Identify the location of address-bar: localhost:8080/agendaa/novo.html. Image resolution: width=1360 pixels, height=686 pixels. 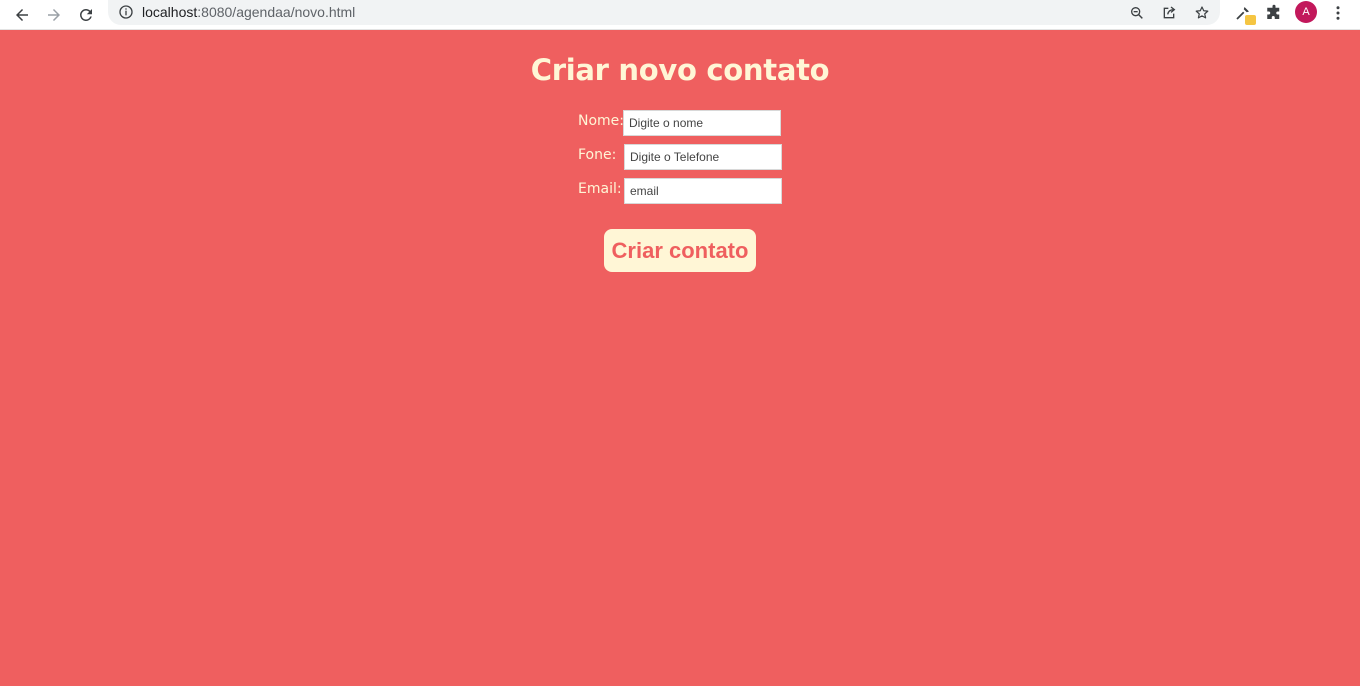
(664, 12).